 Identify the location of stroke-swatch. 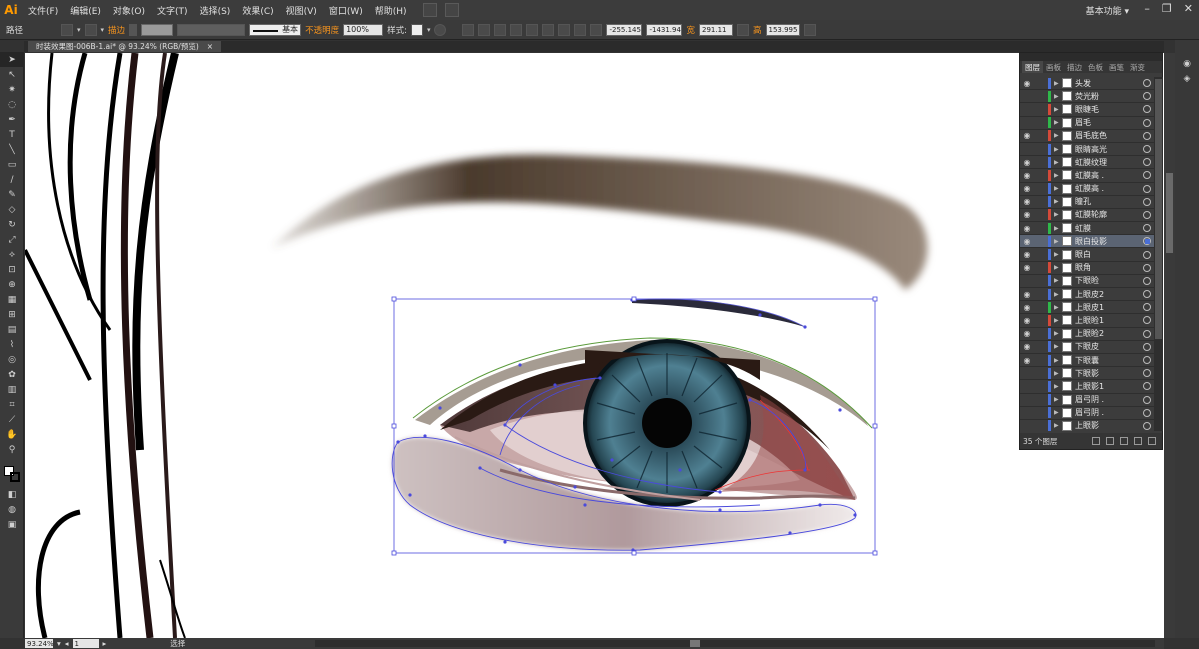
(15, 477).